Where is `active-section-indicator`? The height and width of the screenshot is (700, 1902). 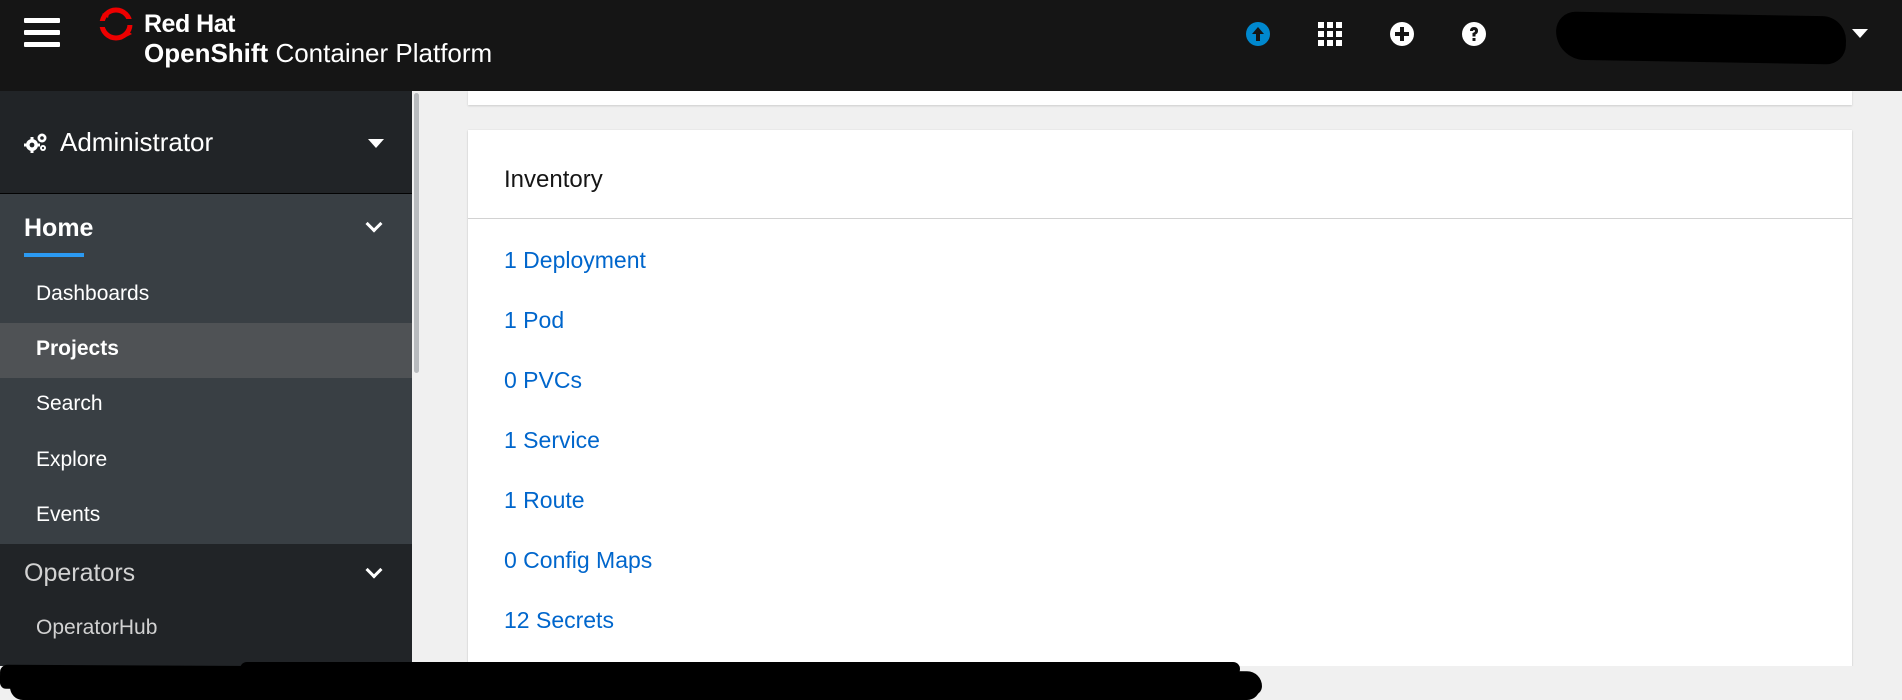 active-section-indicator is located at coordinates (54, 255).